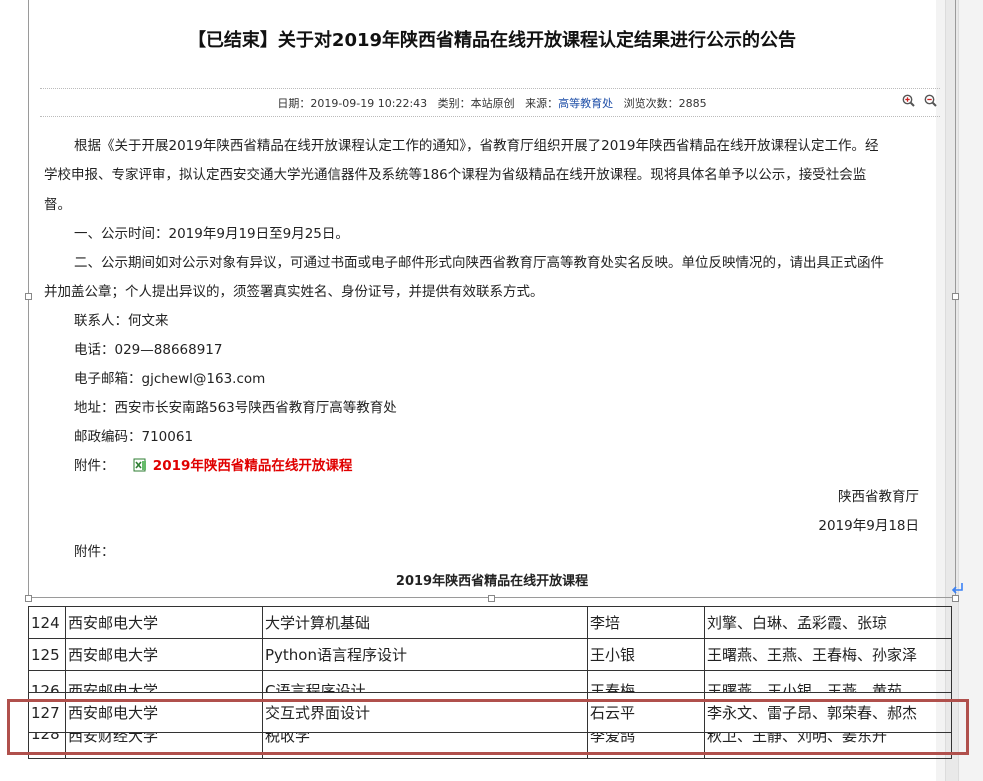 This screenshot has height=781, width=983. What do you see at coordinates (646, 654) in the screenshot?
I see `cell-leader: 王小银` at bounding box center [646, 654].